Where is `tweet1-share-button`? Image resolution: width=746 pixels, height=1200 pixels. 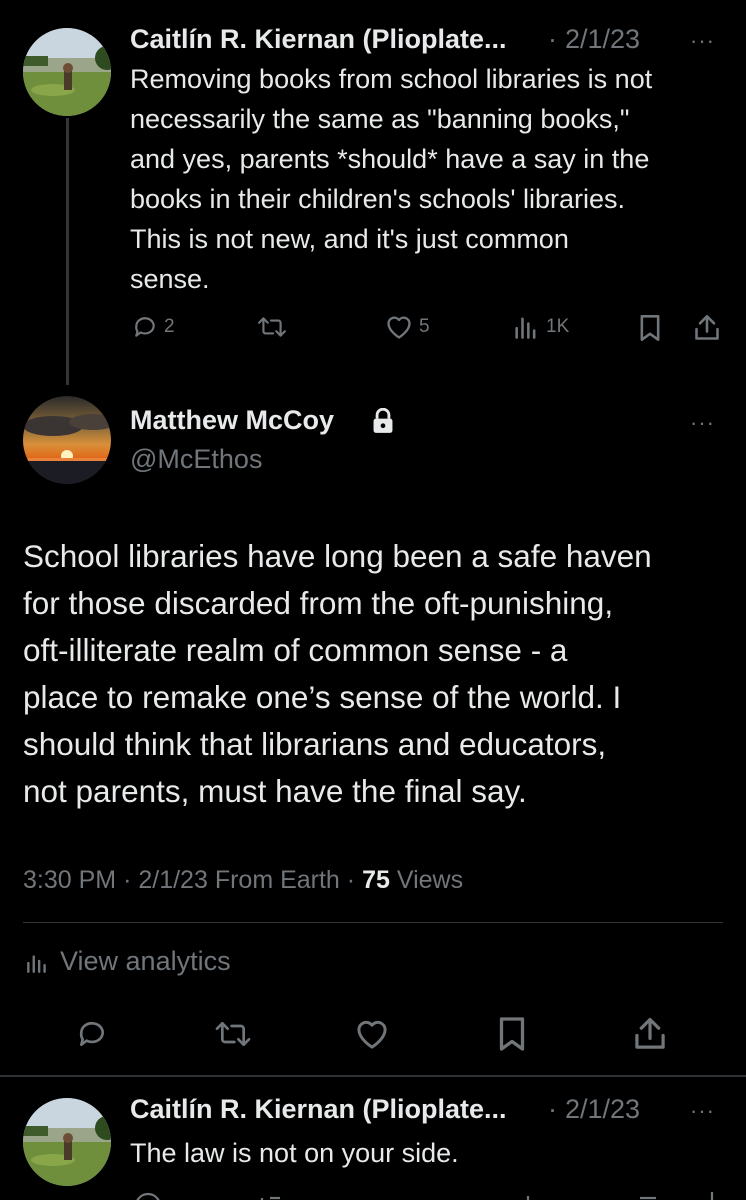 tweet1-share-button is located at coordinates (707, 328).